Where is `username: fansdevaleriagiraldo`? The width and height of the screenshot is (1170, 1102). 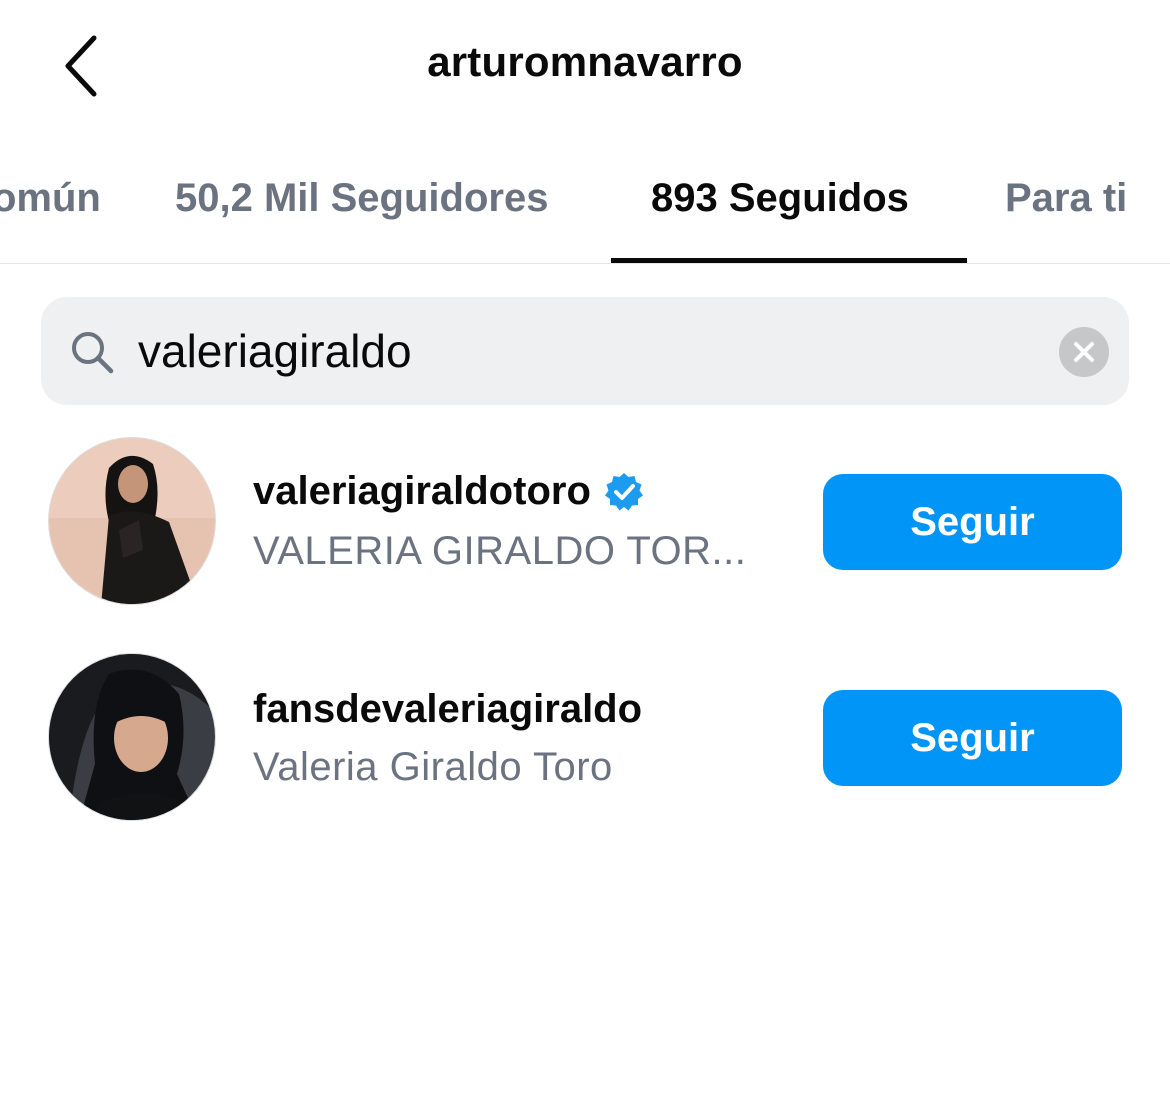 username: fansdevaleriagiraldo is located at coordinates (447, 709).